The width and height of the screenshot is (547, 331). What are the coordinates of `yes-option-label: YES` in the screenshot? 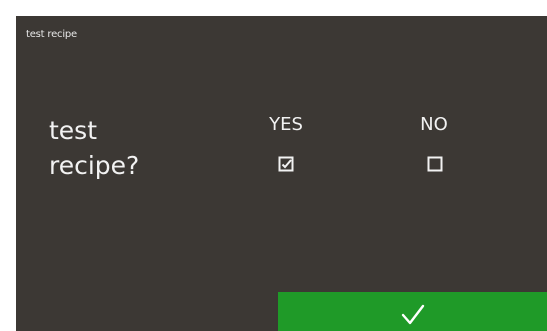 It's located at (286, 124).